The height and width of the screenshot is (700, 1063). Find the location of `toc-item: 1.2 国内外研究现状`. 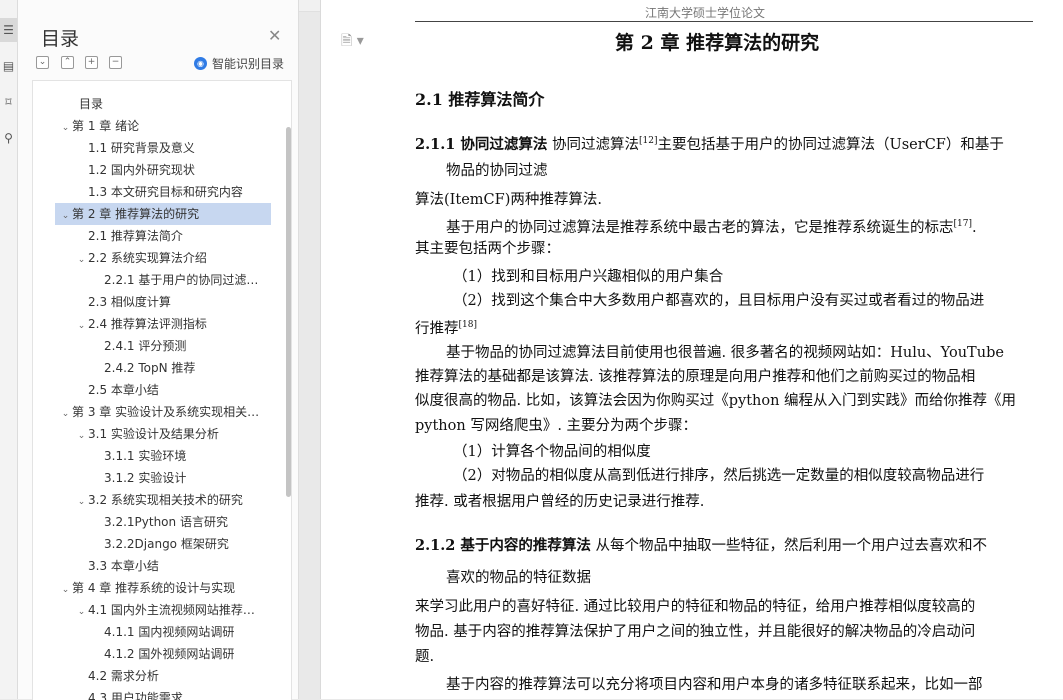

toc-item: 1.2 国内外研究现状 is located at coordinates (163, 170).